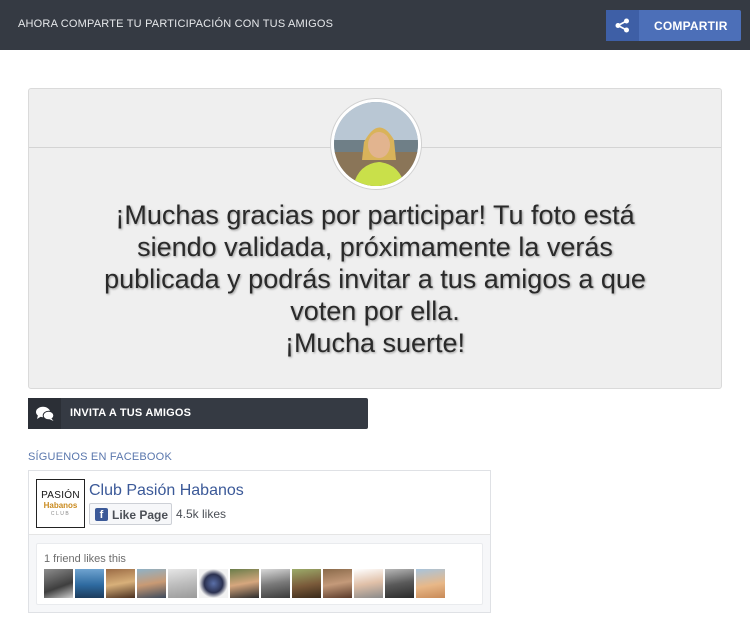  Describe the element at coordinates (375, 311) in the screenshot. I see `message-line: voten por ella.` at that location.